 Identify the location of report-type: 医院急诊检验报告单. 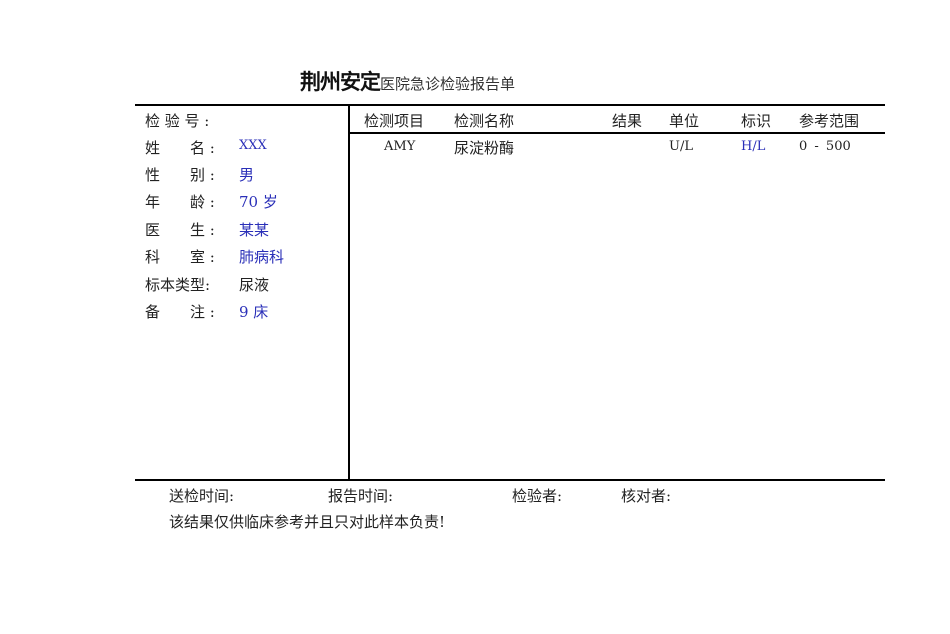
(448, 84).